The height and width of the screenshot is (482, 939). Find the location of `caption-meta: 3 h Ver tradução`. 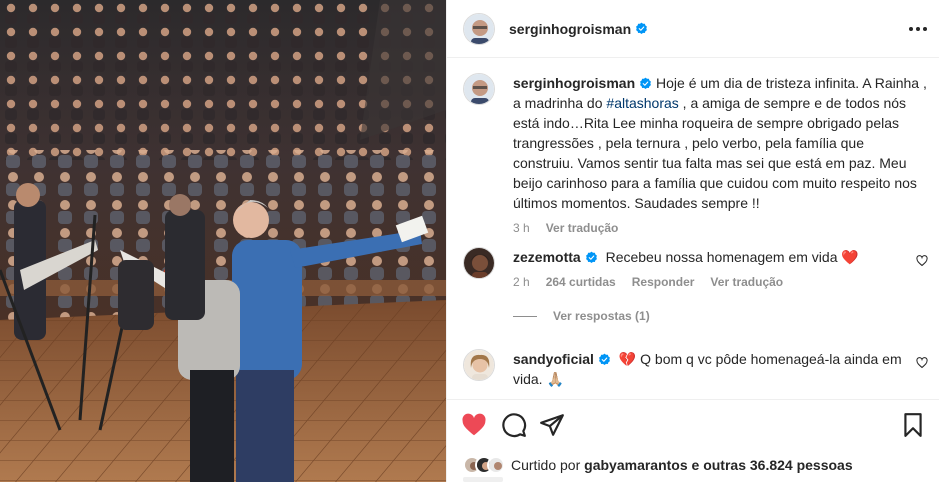

caption-meta: 3 h Ver tradução is located at coordinates (720, 228).